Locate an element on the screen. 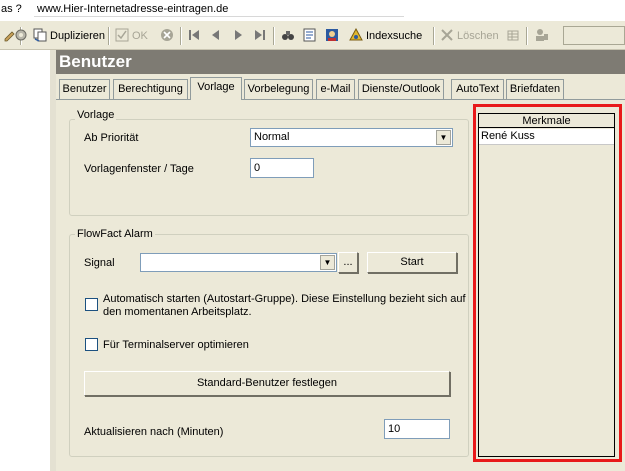 Image resolution: width=625 pixels, height=471 pixels. tab-autotext: AutoText is located at coordinates (477, 89).